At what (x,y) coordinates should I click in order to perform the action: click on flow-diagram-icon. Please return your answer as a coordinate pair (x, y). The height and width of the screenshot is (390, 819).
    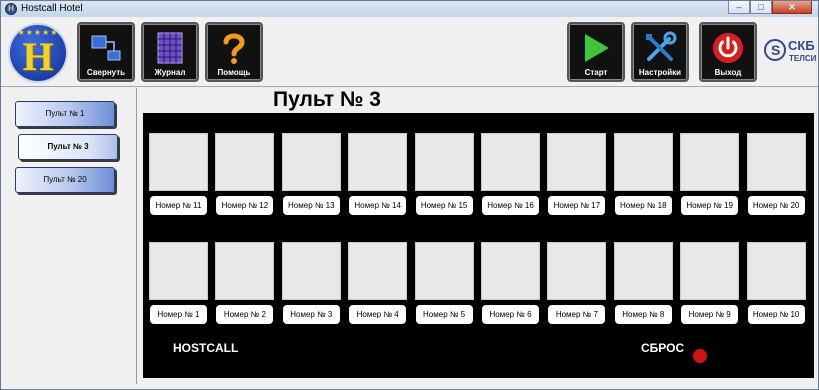
    Looking at the image, I should click on (106, 48).